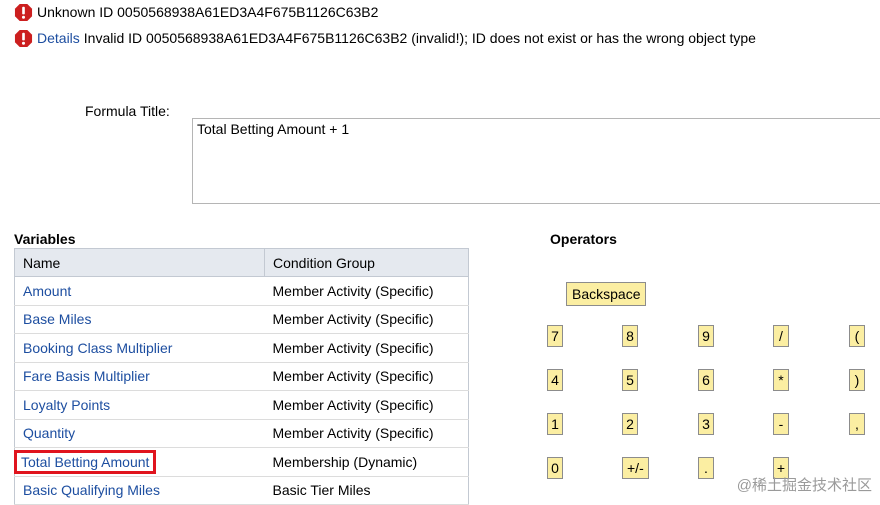  I want to click on table-row: Quantity Member Activity (Specific), so click(241, 433).